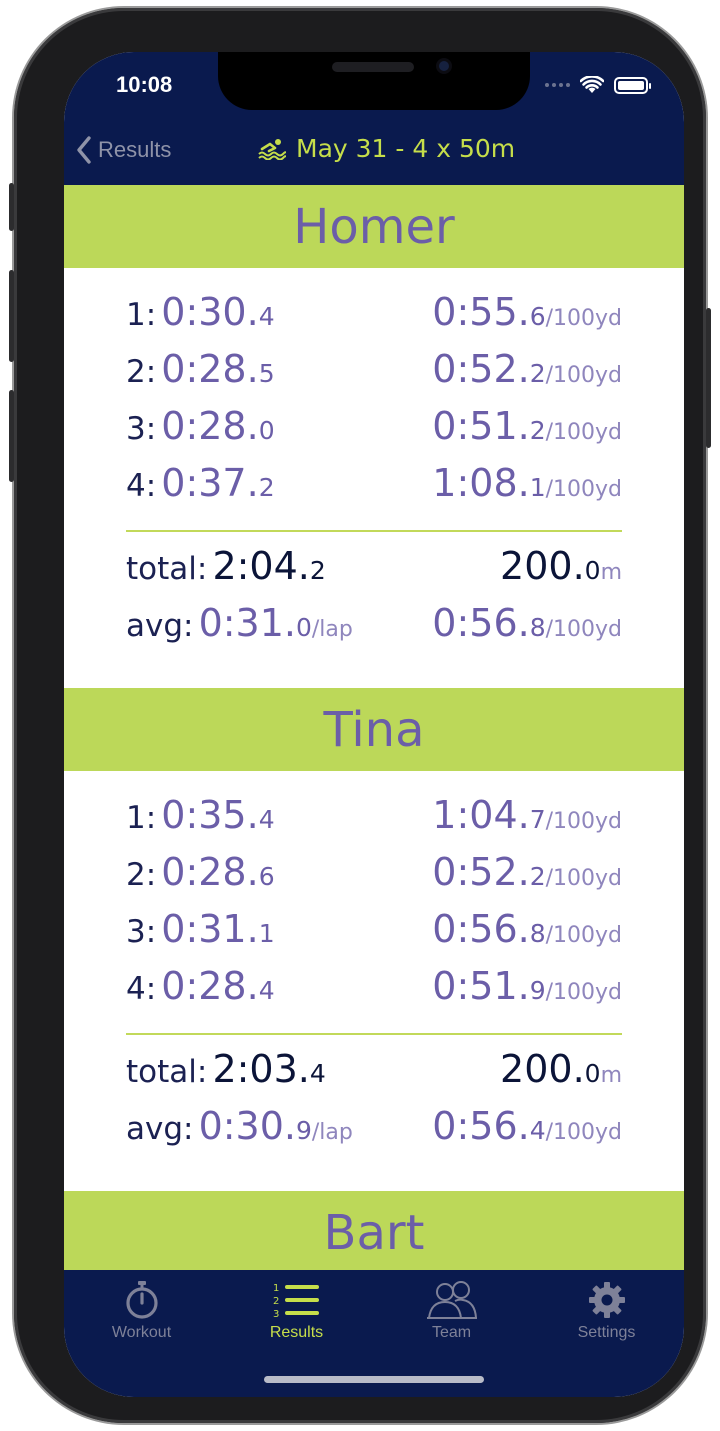  I want to click on total-row: total: 2:03.4 200.0m, so click(374, 1069).